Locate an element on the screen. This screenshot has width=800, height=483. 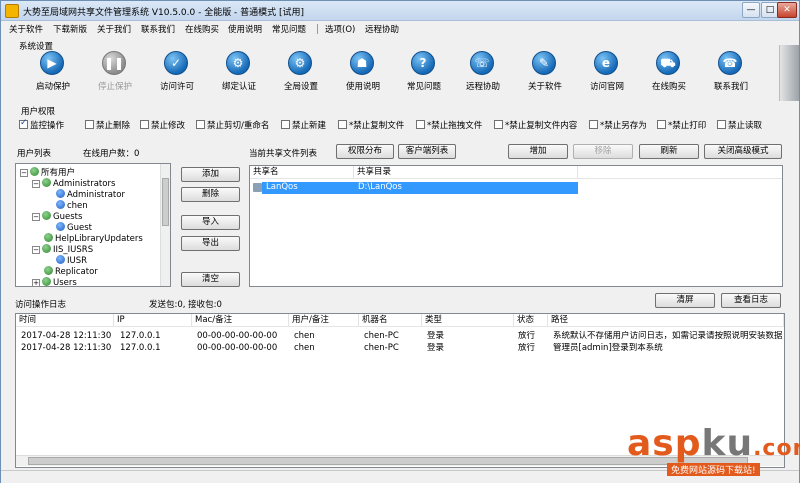
import-button: 导入 is located at coordinates (210, 222).